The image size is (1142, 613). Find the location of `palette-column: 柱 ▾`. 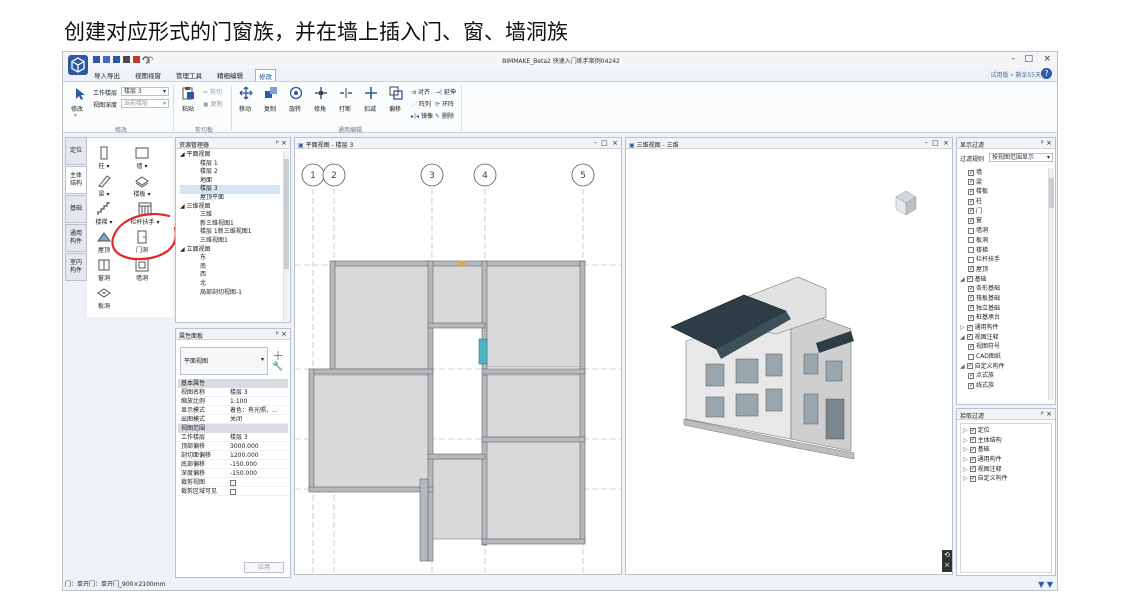

palette-column: 柱 ▾ is located at coordinates (104, 158).